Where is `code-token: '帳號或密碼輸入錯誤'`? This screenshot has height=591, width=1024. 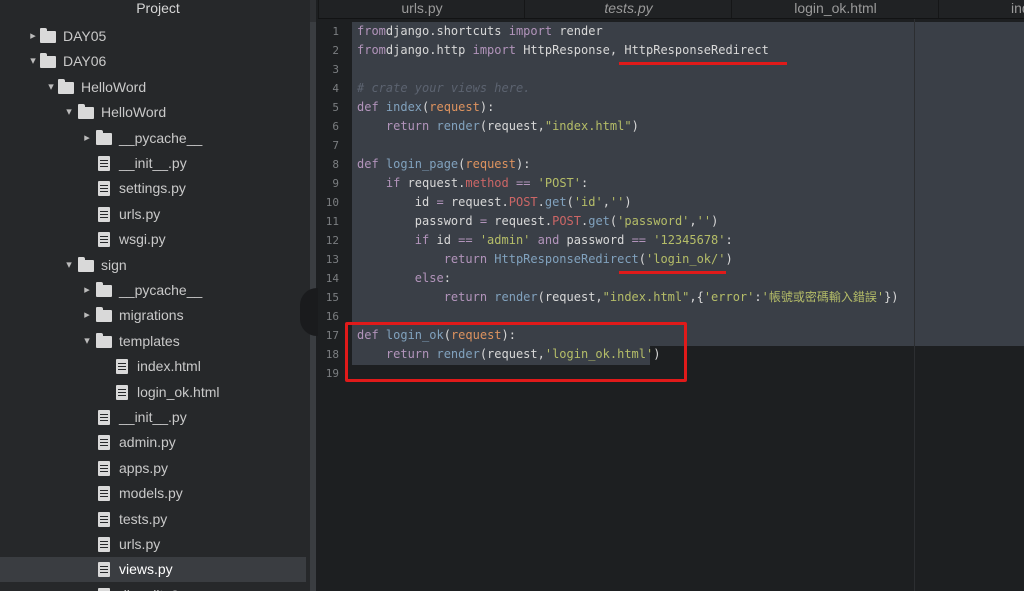
code-token: '帳號或密碼輸入錯誤' is located at coordinates (823, 297).